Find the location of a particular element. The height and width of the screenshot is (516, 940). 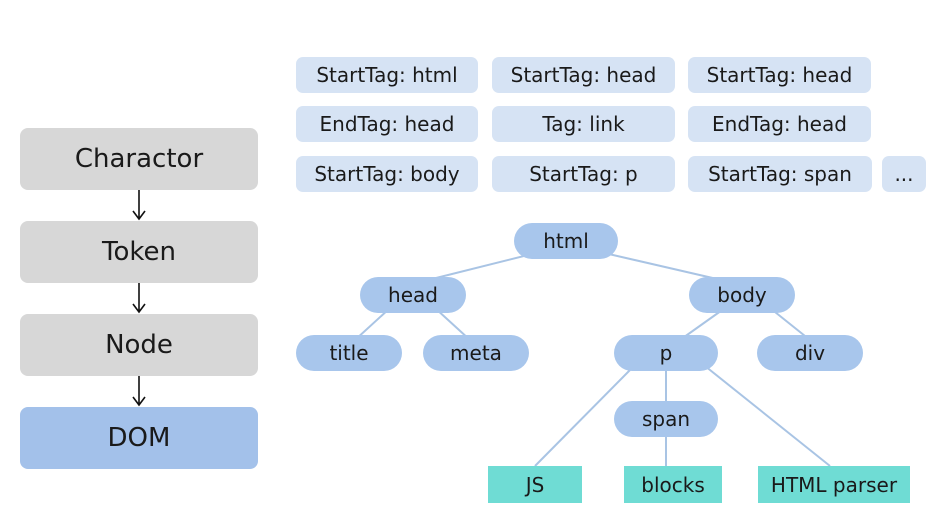

node-div: div is located at coordinates (810, 353).